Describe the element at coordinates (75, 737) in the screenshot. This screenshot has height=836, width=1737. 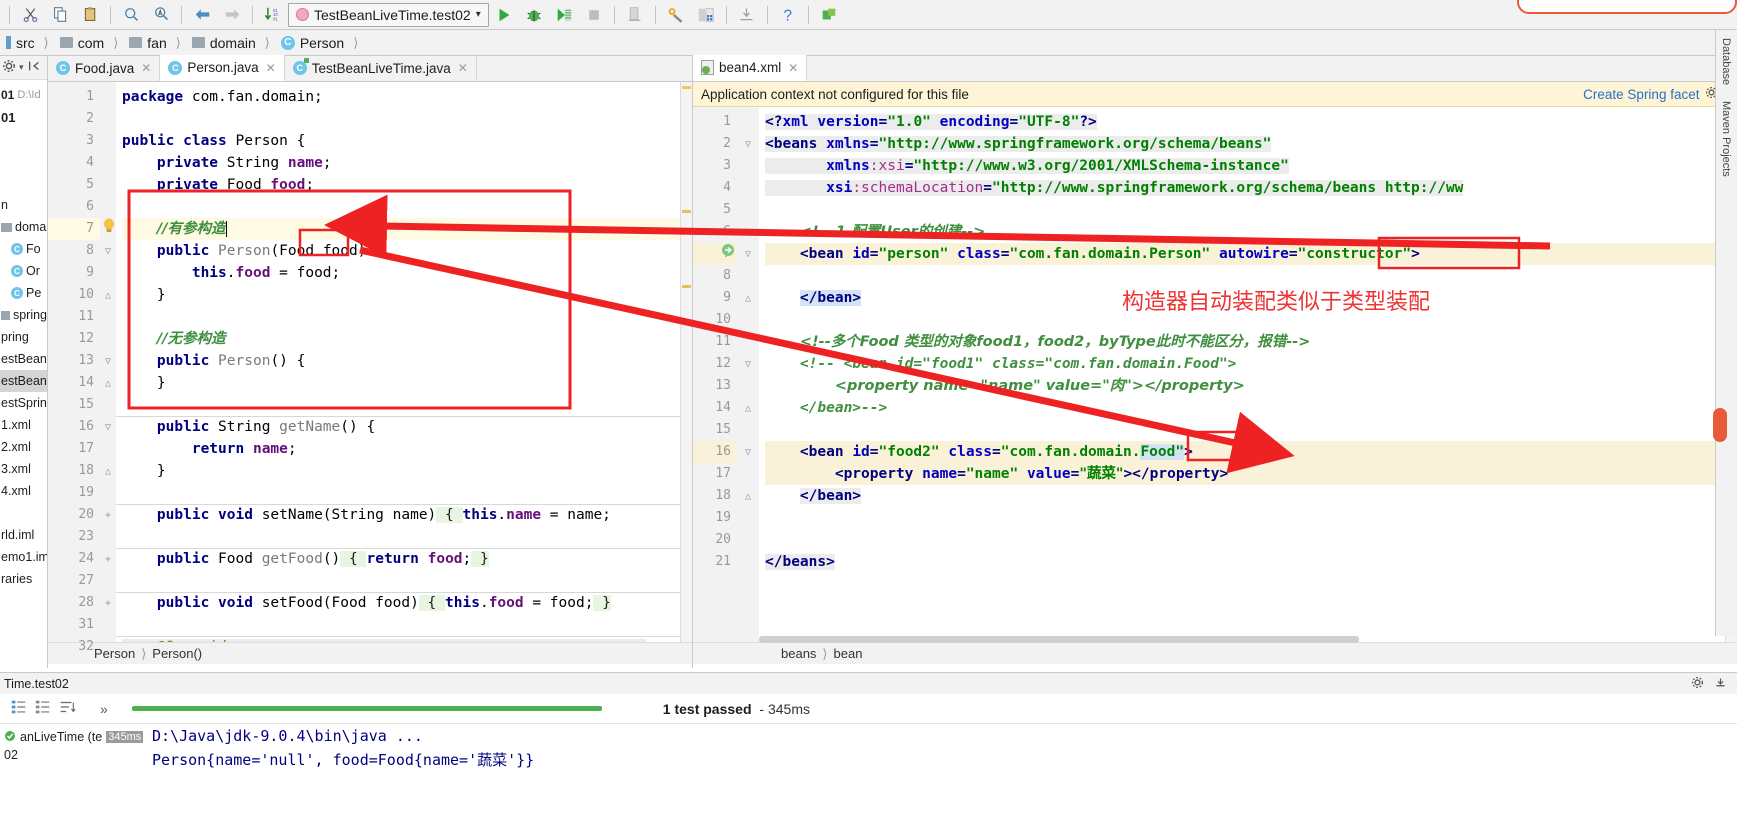
I see `test-tree-node: anLiveTime (te 345ms` at that location.